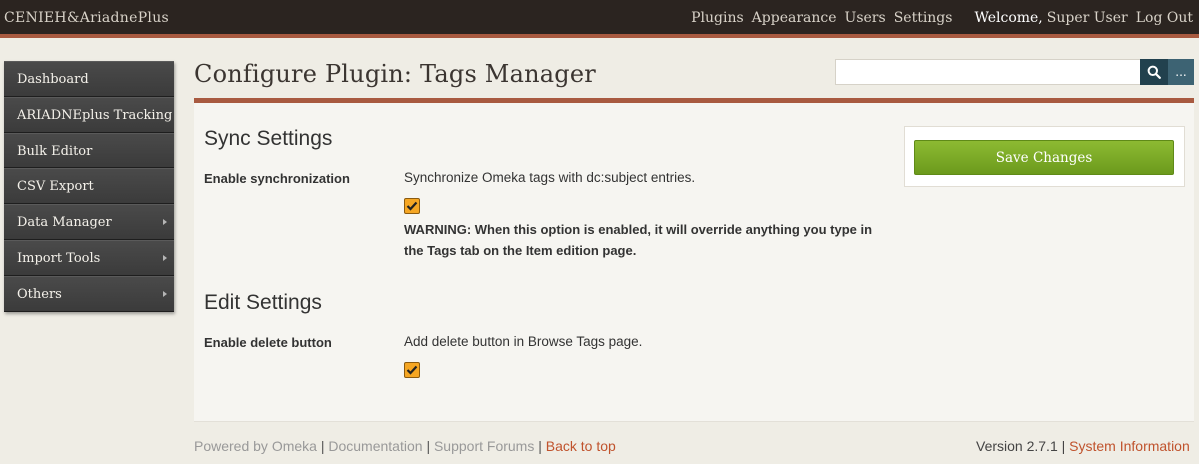 The image size is (1199, 464). What do you see at coordinates (395, 74) in the screenshot?
I see `page-title: Configure Plugin: Tags Manager` at bounding box center [395, 74].